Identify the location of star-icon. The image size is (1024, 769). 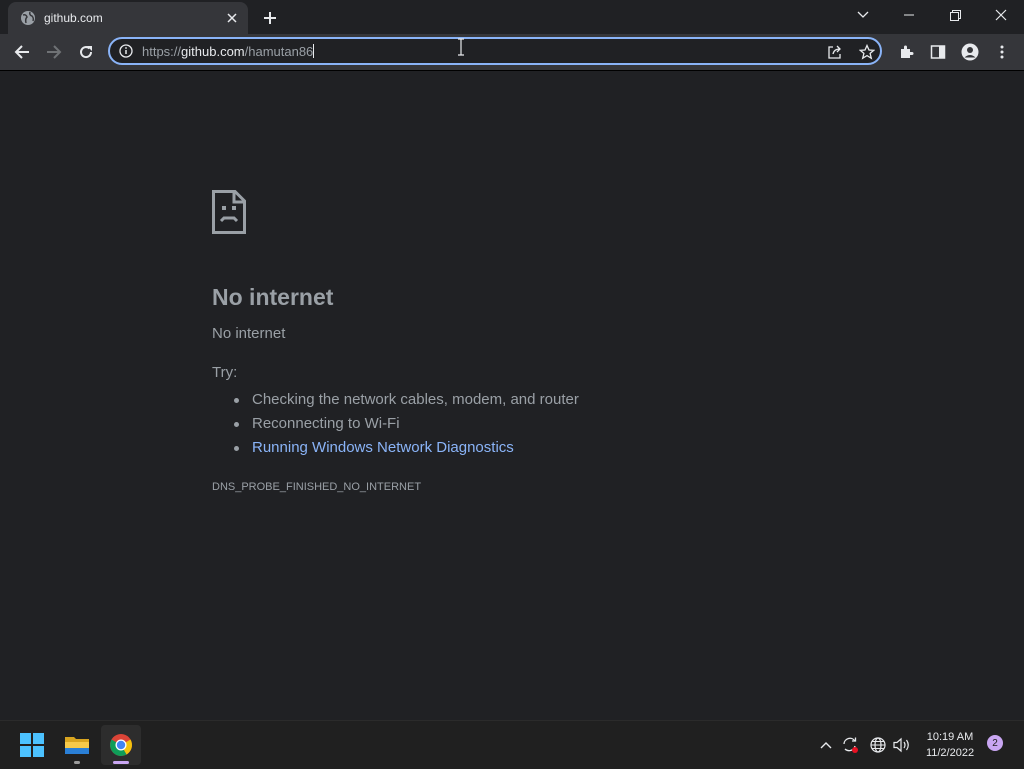
(867, 52).